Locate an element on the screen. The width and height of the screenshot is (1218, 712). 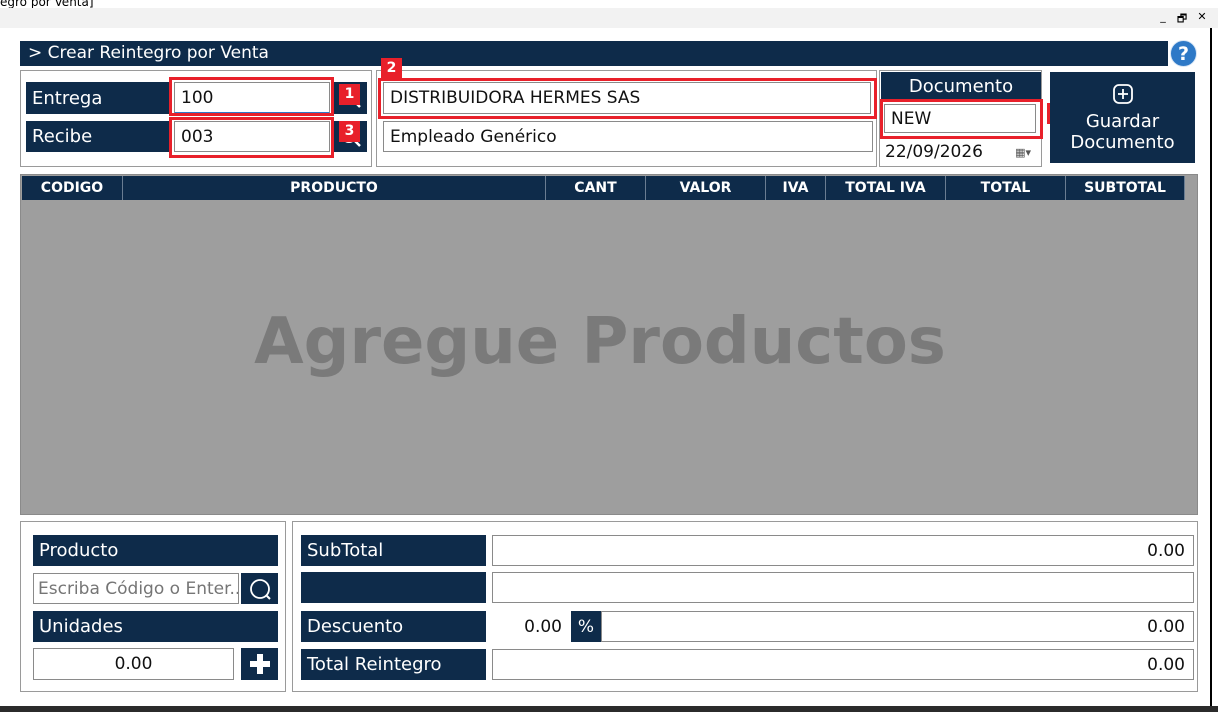
column-header-valor: VALOR is located at coordinates (706, 188).